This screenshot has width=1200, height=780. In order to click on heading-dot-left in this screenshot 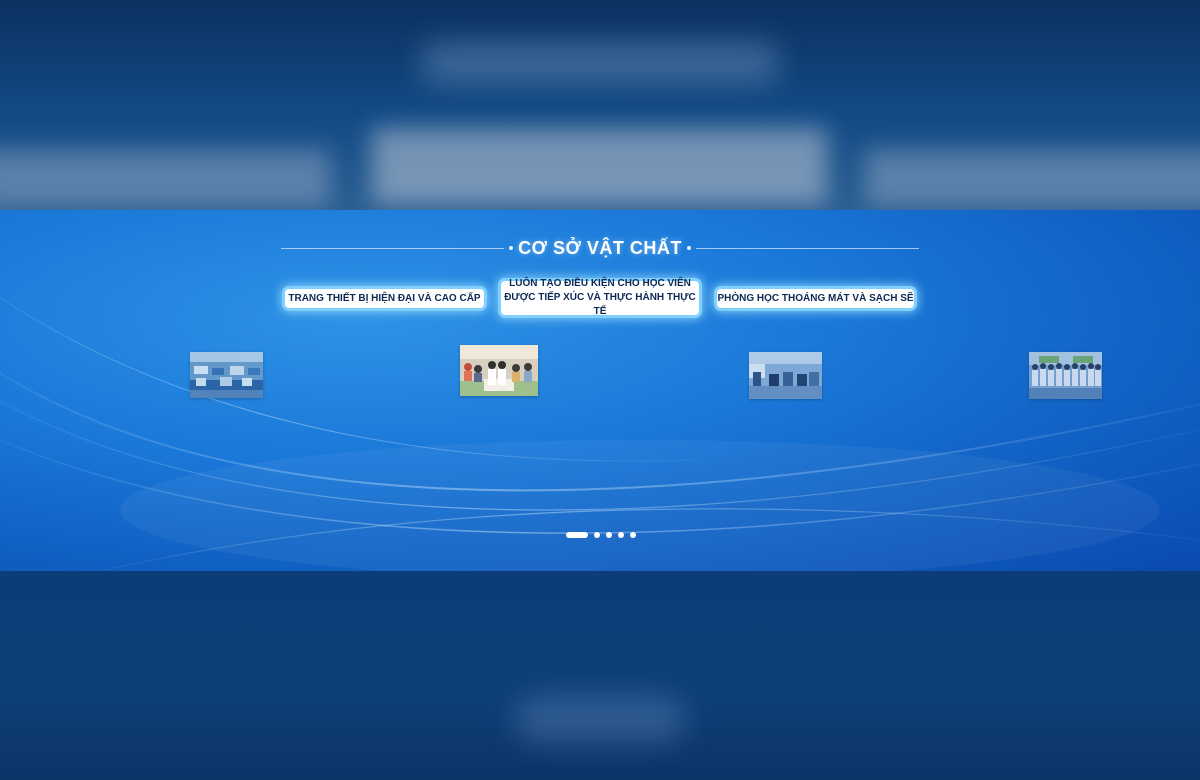, I will do `click(511, 248)`.